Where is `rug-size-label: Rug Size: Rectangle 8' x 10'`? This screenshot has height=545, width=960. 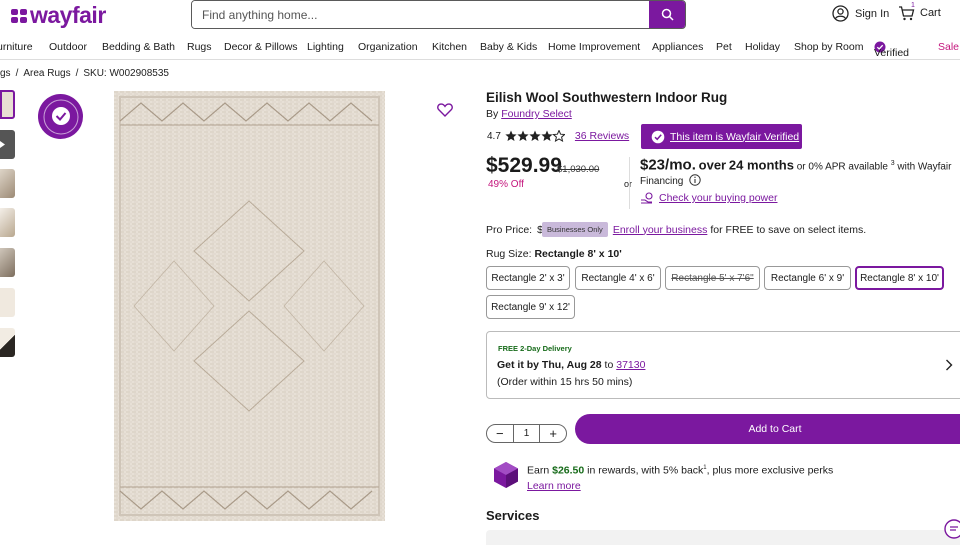
rug-size-label: Rug Size: Rectangle 8' x 10' is located at coordinates (554, 254).